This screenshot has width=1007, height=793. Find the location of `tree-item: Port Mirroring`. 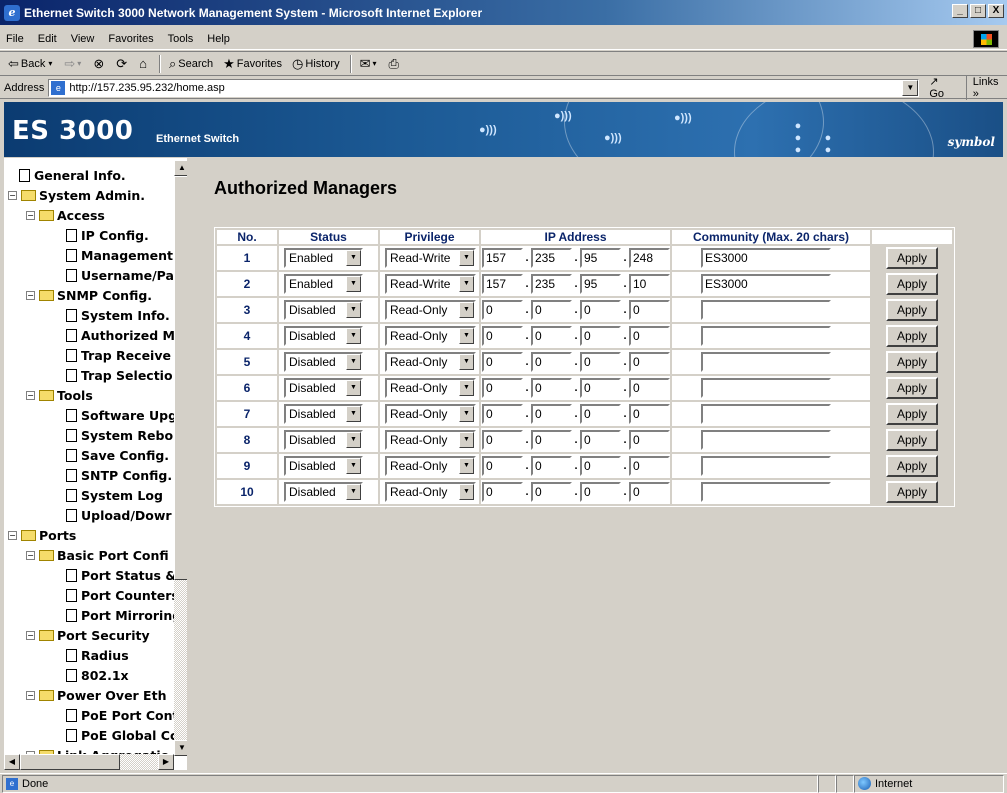

tree-item: Port Mirroring is located at coordinates (123, 615).